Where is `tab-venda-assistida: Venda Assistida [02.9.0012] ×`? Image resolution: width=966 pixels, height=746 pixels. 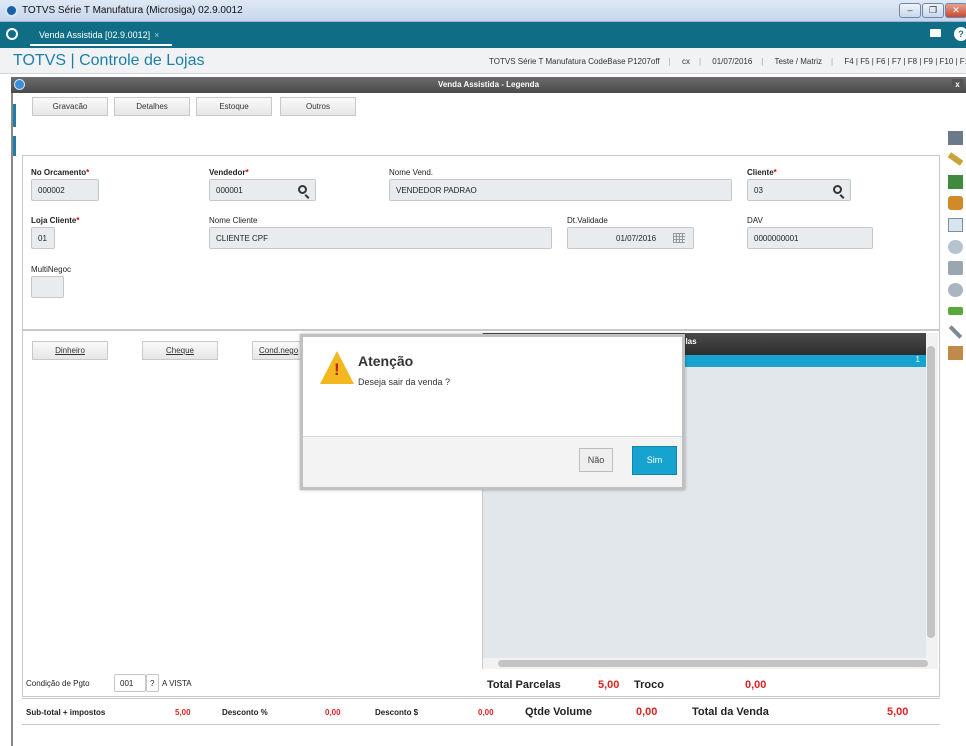
tab-venda-assistida: Venda Assistida [02.9.0012] × is located at coordinates (101, 35).